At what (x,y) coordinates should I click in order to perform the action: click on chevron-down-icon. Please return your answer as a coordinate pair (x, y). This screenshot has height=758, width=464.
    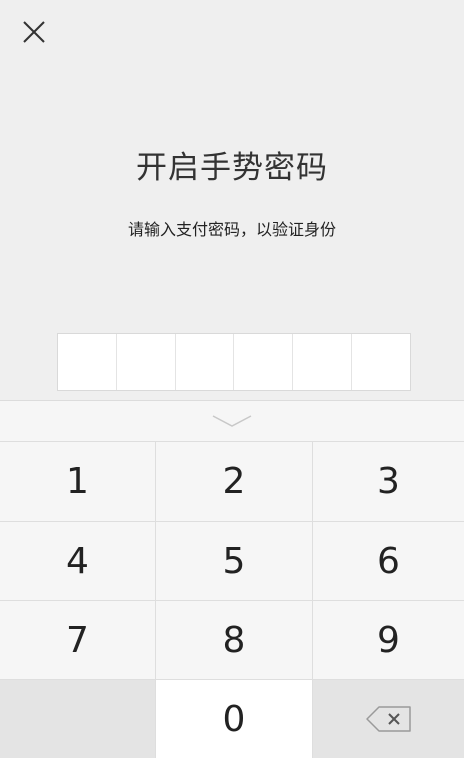
    Looking at the image, I should click on (232, 421).